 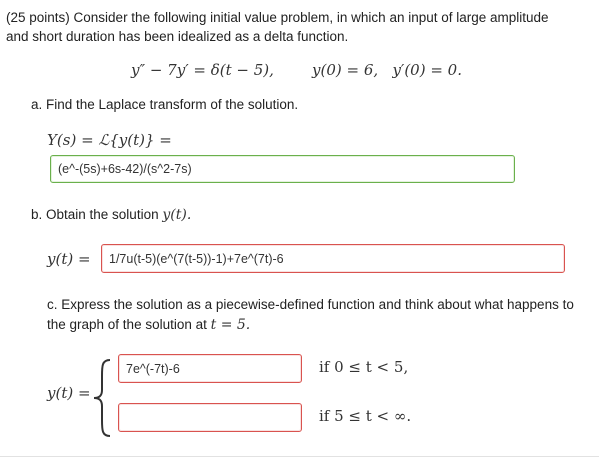 What do you see at coordinates (230, 325) in the screenshot?
I see `part-c-prompt-math: t = 5.` at bounding box center [230, 325].